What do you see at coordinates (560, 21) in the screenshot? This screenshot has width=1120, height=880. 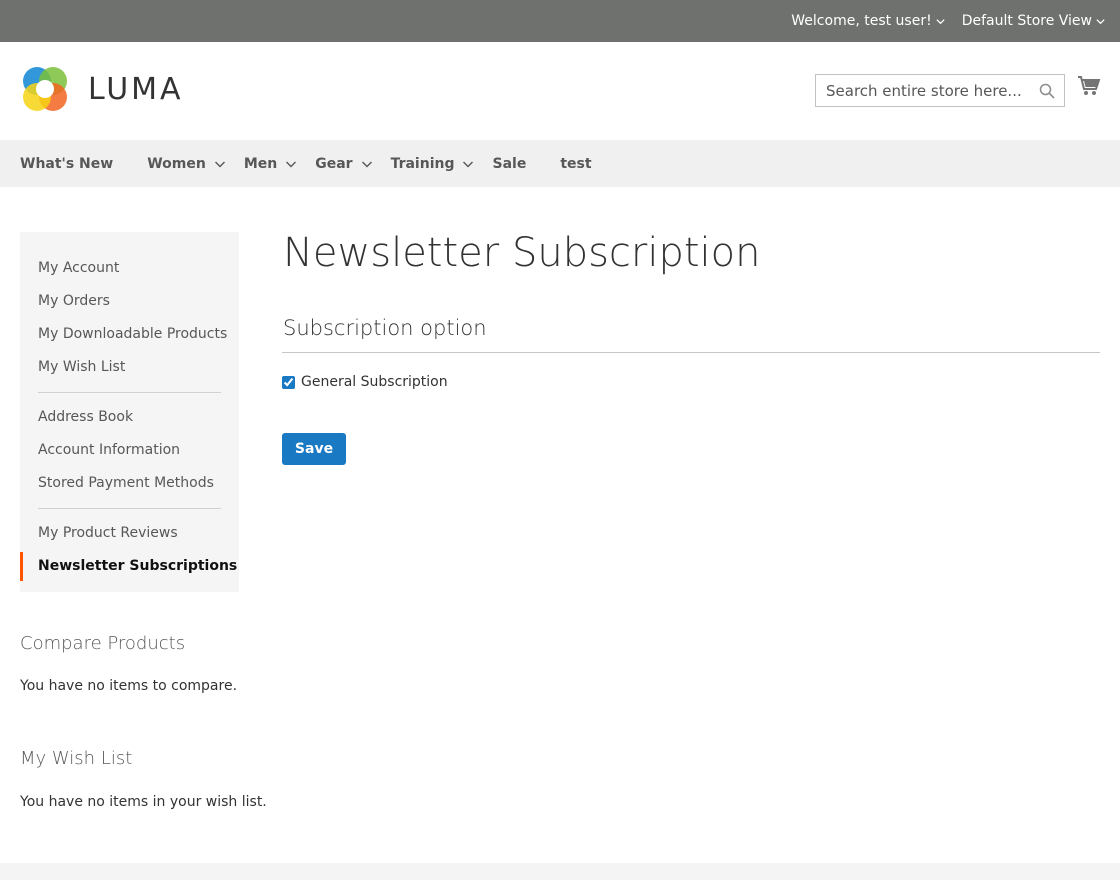 I see `panel-header: Welcome, test user! Default Store View` at bounding box center [560, 21].